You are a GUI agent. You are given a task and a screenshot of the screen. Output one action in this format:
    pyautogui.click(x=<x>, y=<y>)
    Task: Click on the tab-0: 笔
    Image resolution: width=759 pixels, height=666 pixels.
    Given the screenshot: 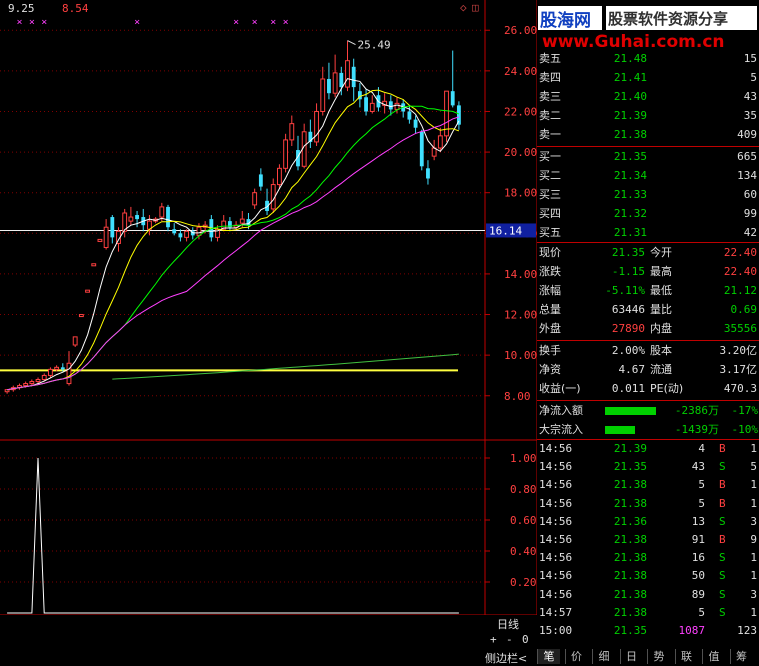 What is the action you would take?
    pyautogui.click(x=548, y=656)
    